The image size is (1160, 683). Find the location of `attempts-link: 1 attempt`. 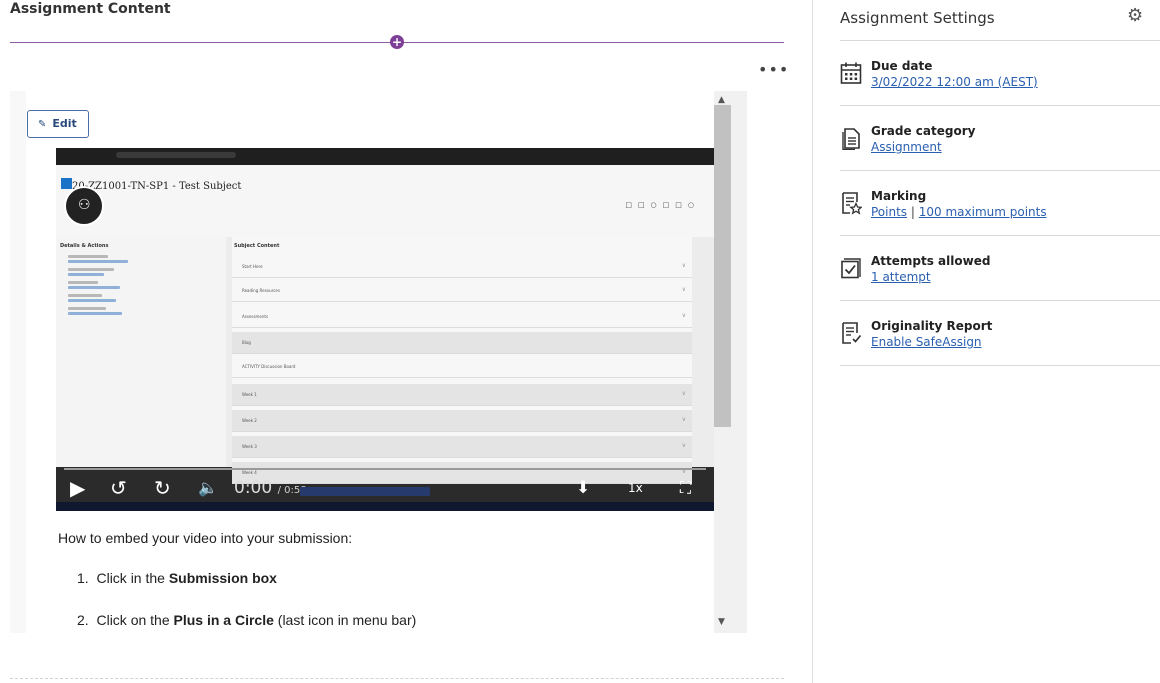

attempts-link: 1 attempt is located at coordinates (901, 277).